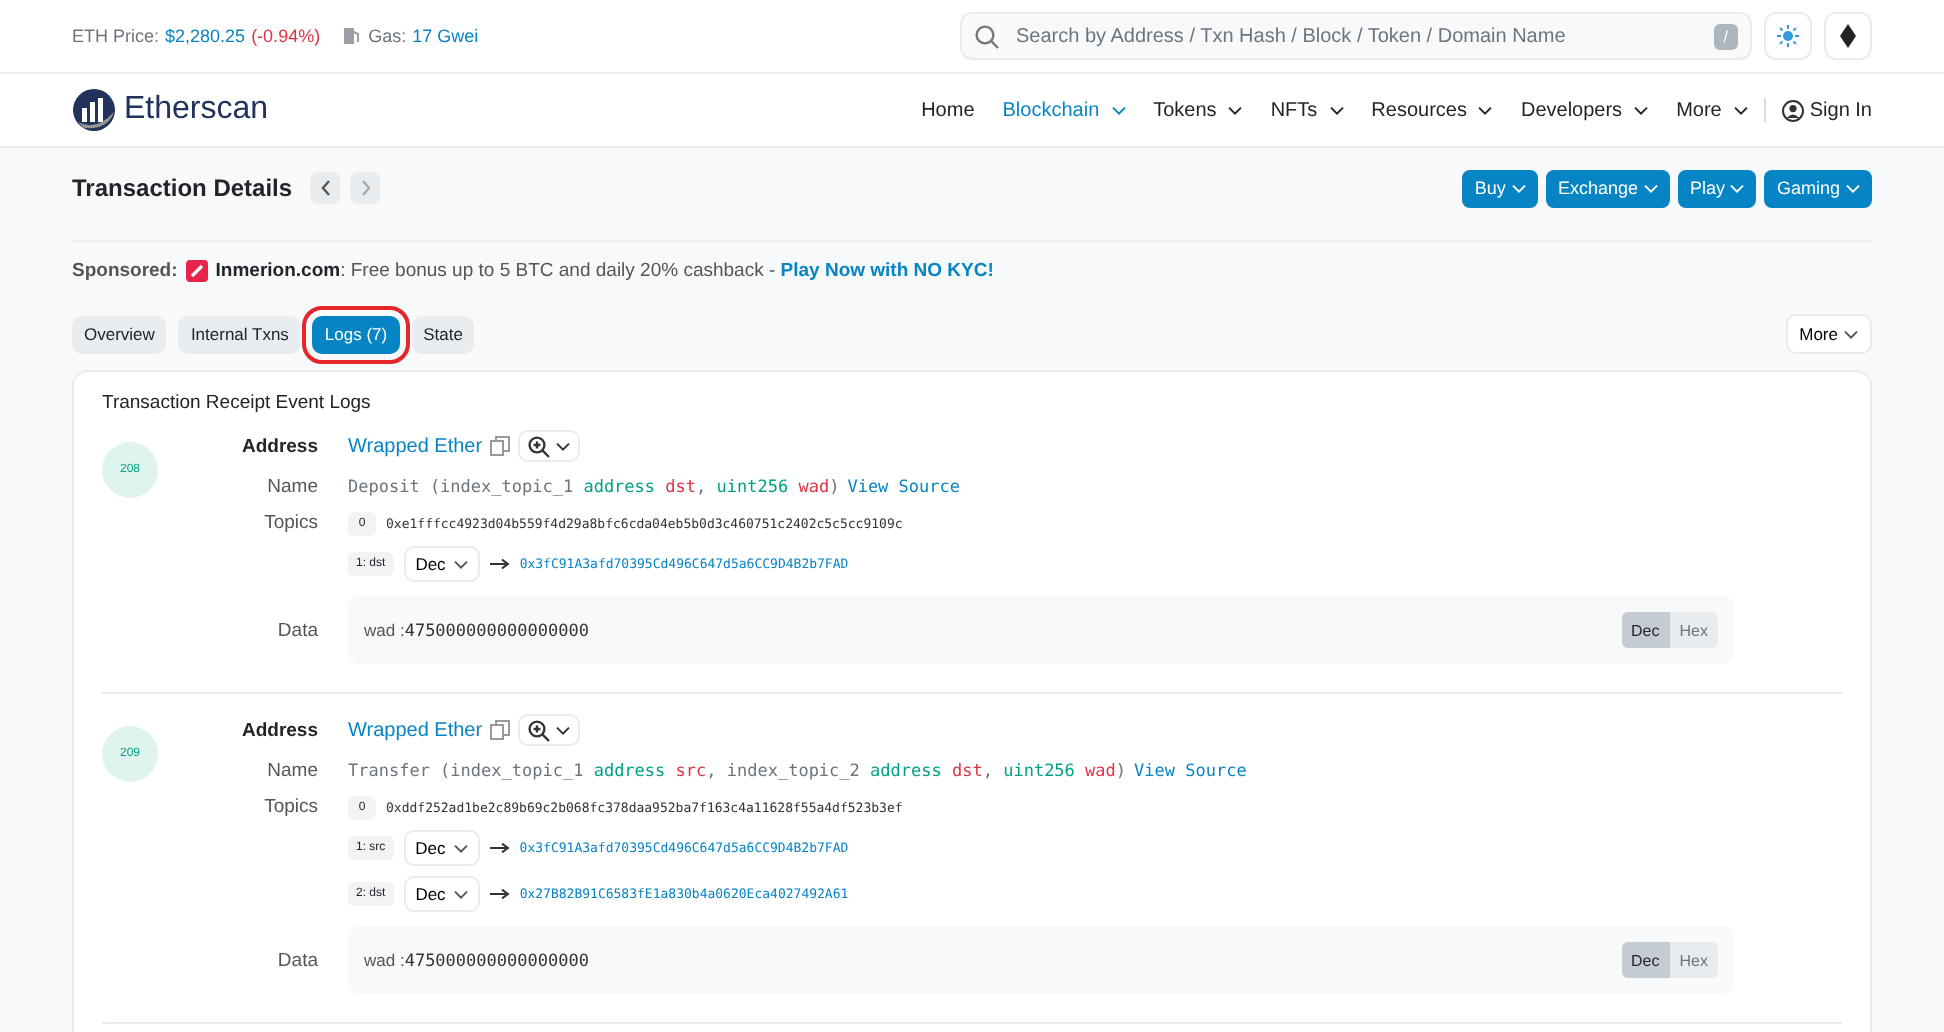 The image size is (1944, 1032). Describe the element at coordinates (125, 271) in the screenshot. I see `sponsored-label: Sponsored:` at that location.